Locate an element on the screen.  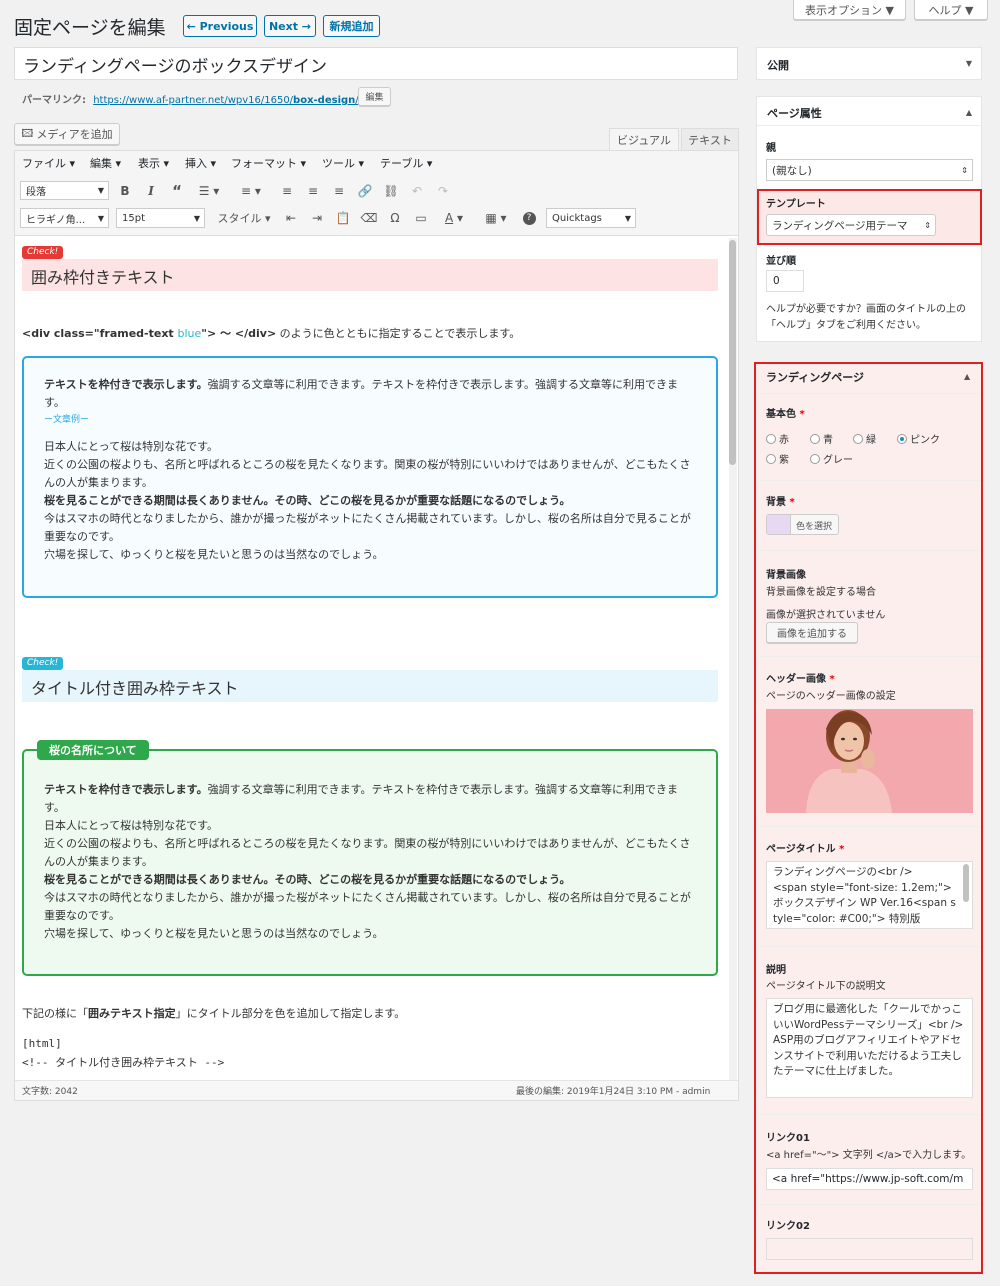
radio-blue: 青 is located at coordinates (821, 438).